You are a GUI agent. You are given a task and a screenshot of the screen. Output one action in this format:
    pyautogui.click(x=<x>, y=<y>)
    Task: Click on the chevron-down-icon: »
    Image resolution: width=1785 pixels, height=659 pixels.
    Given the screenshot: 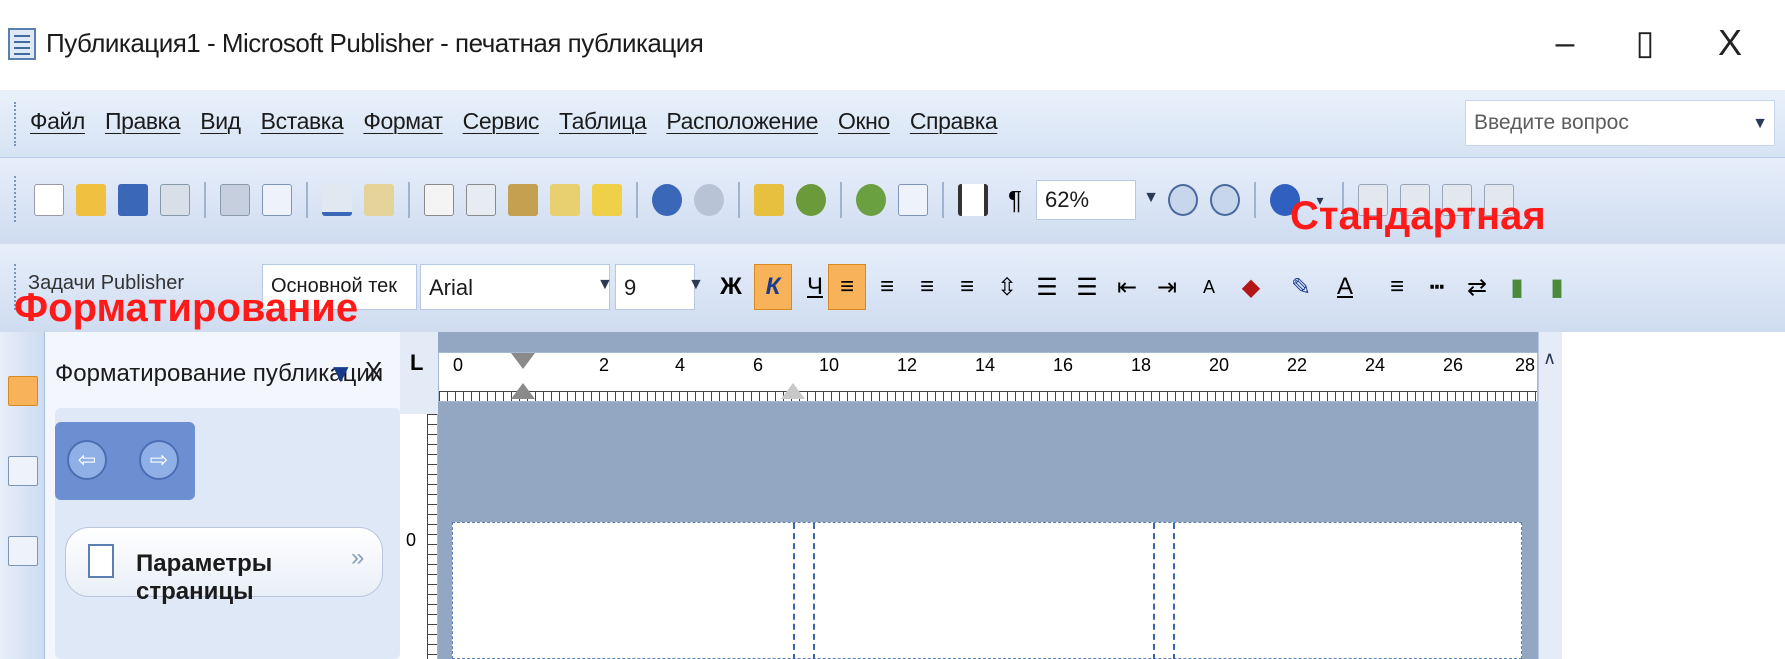 What is the action you would take?
    pyautogui.click(x=357, y=558)
    